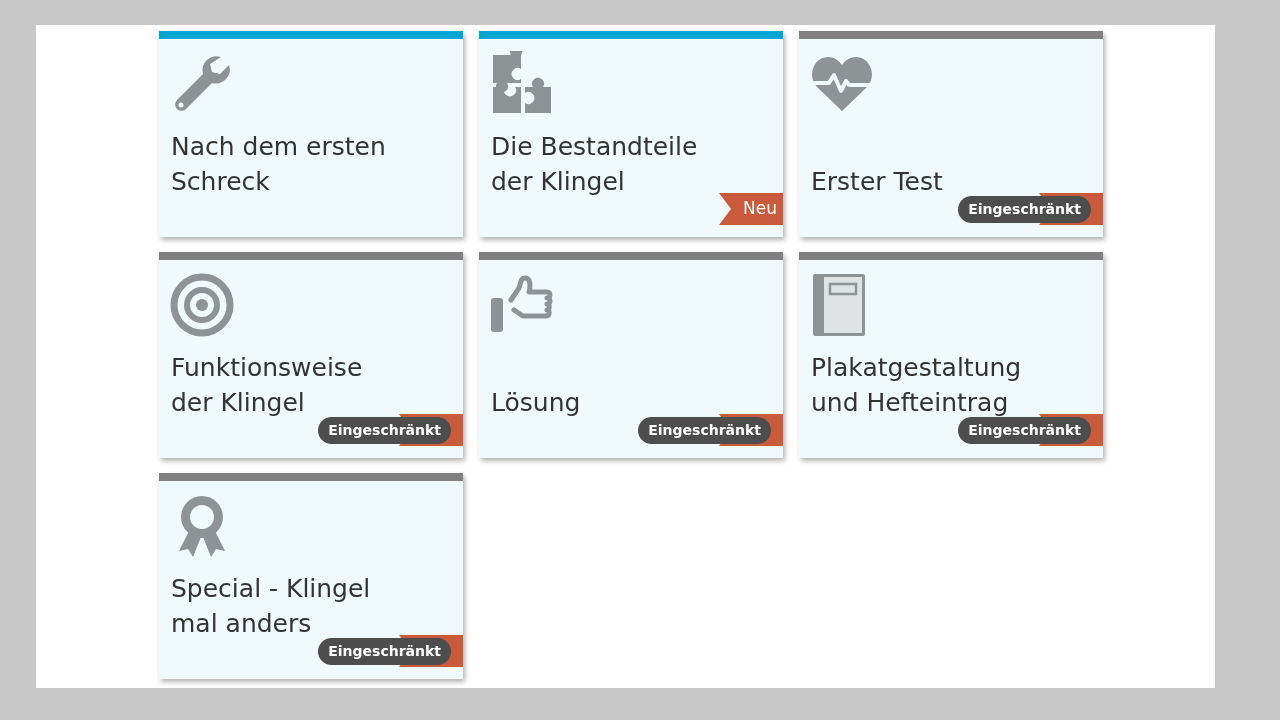  Describe the element at coordinates (271, 606) in the screenshot. I see `card-title: Special - Klingel mal anders` at that location.